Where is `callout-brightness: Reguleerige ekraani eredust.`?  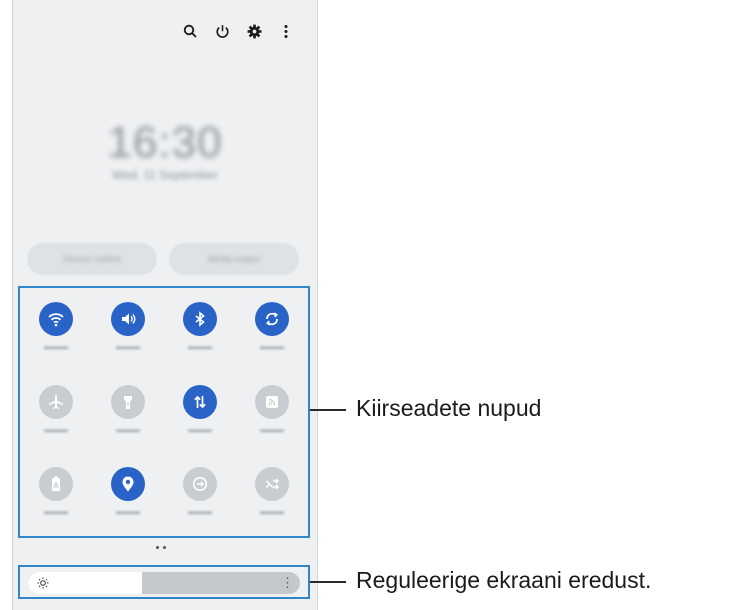
callout-brightness: Reguleerige ekraani eredust. is located at coordinates (504, 580).